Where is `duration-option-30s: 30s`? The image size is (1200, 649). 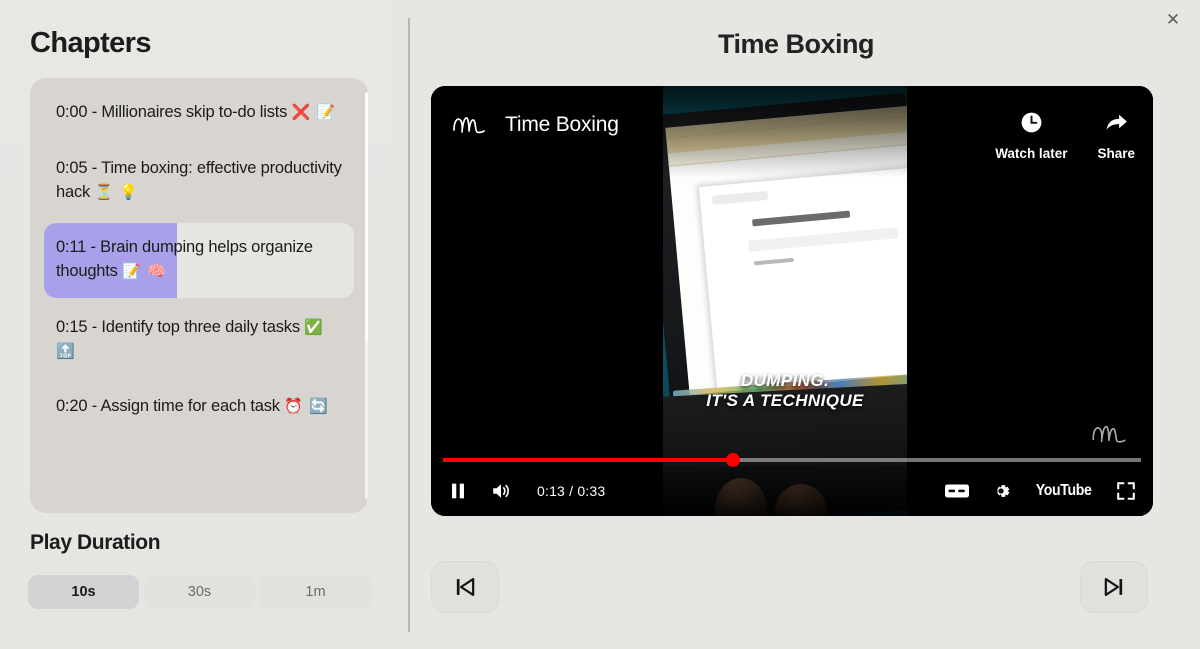 duration-option-30s: 30s is located at coordinates (199, 592).